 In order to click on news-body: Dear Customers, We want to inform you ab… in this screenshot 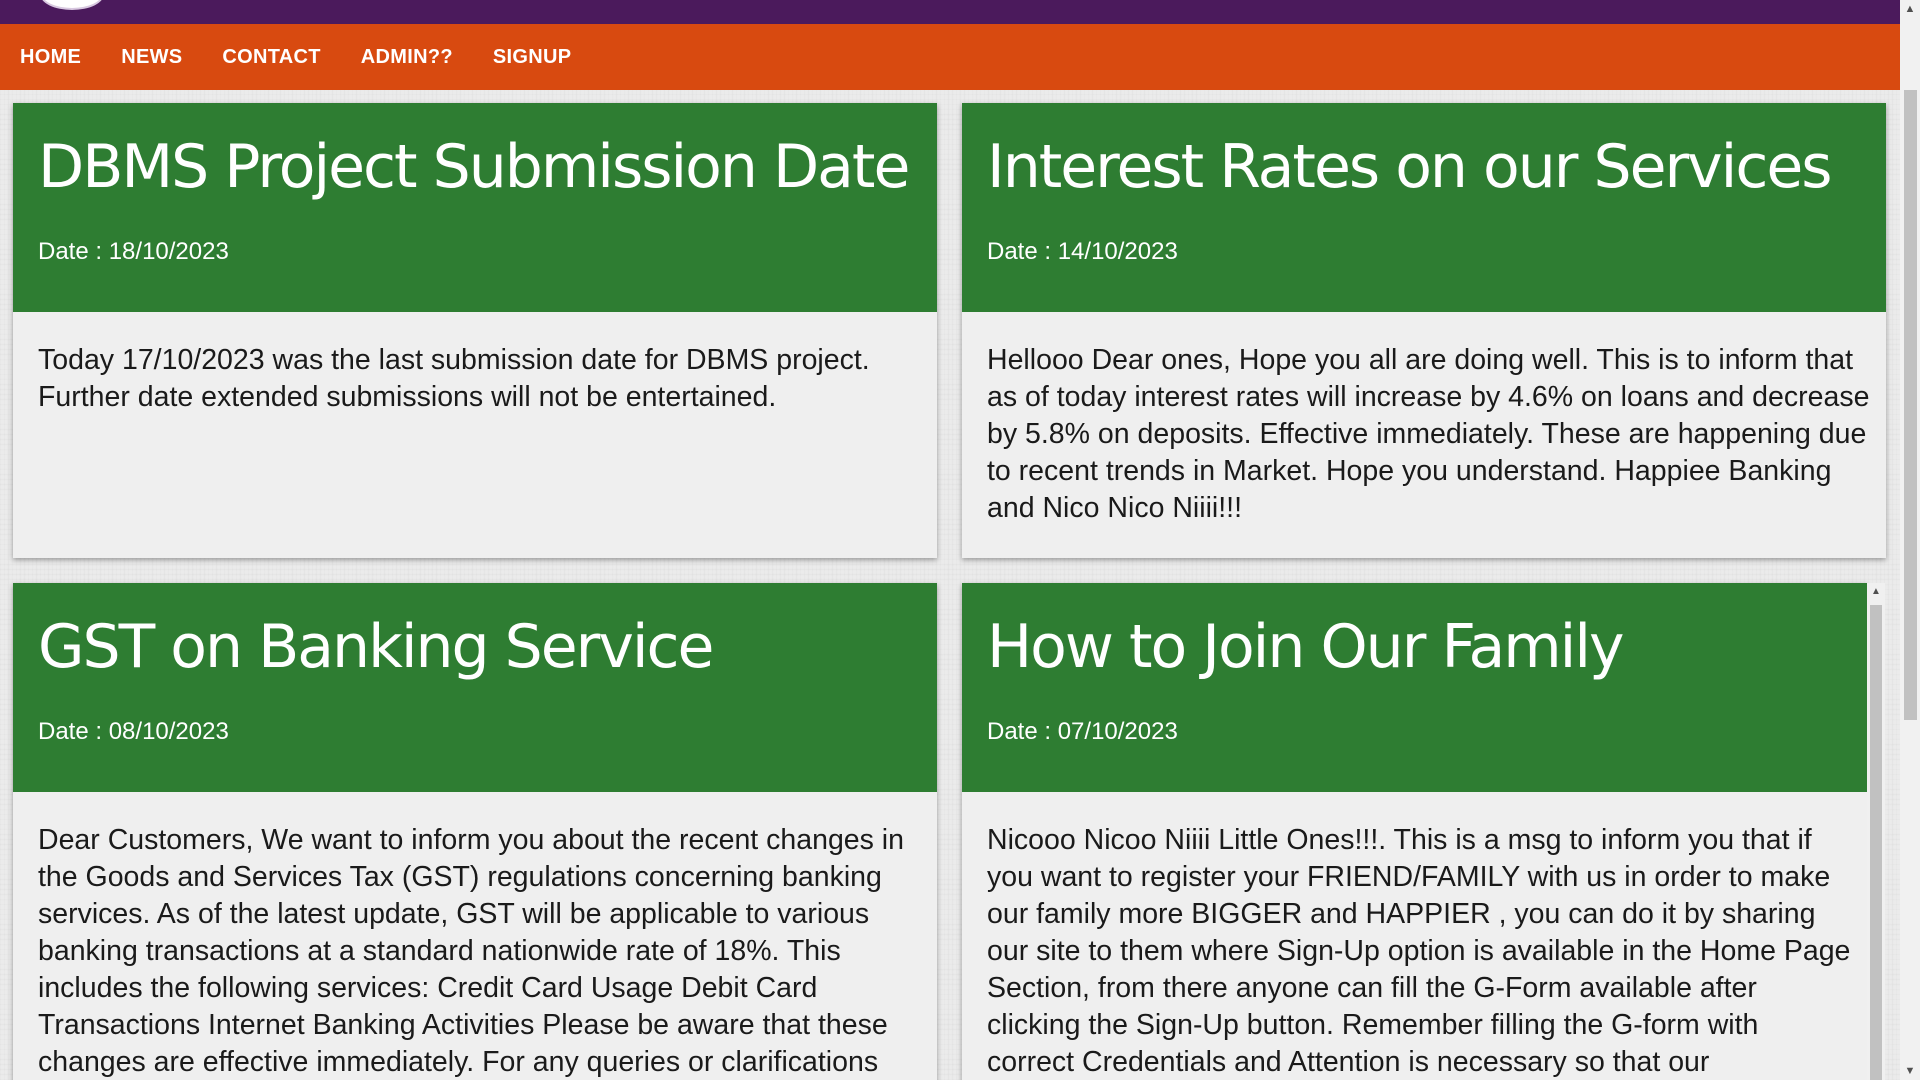, I will do `click(471, 951)`.